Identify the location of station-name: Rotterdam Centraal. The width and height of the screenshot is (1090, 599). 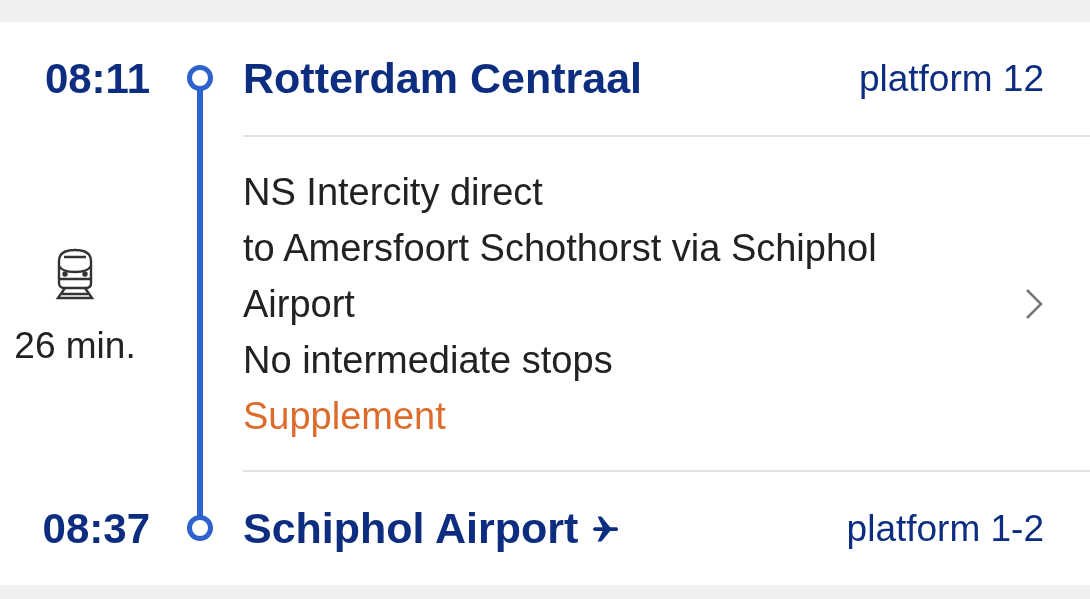
(443, 78).